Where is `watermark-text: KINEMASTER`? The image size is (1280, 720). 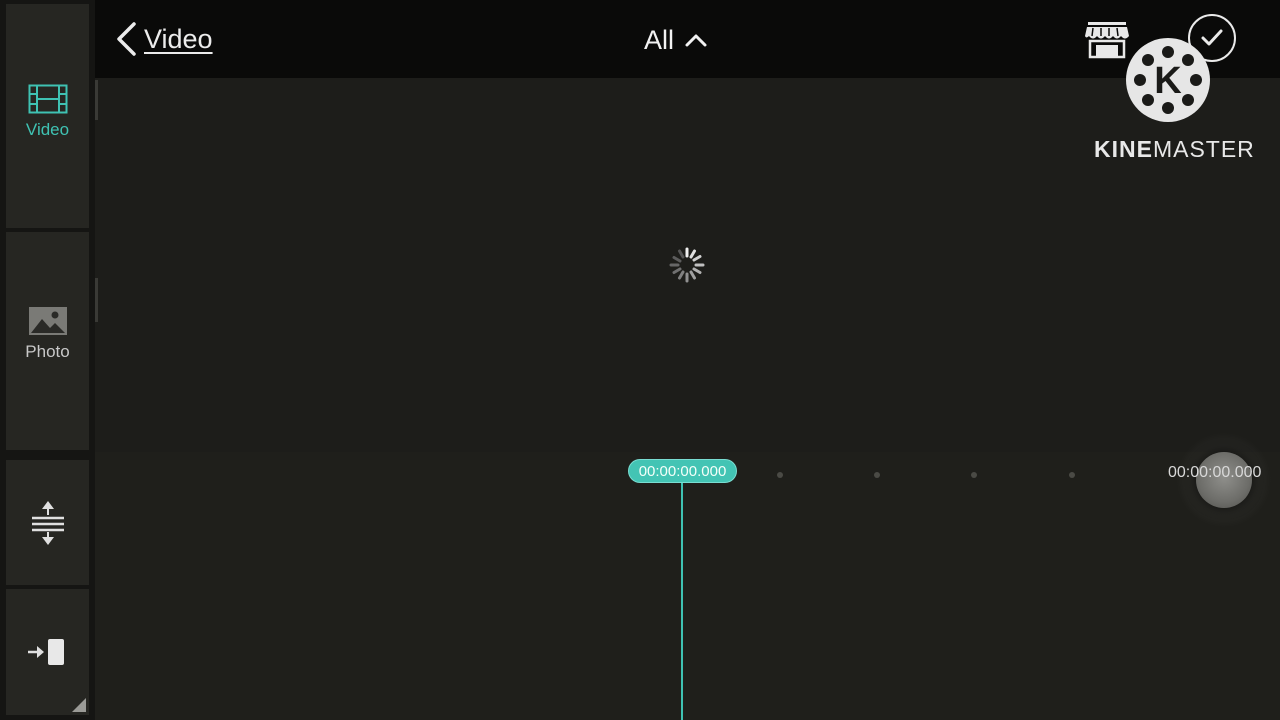 watermark-text: KINEMASTER is located at coordinates (1174, 149).